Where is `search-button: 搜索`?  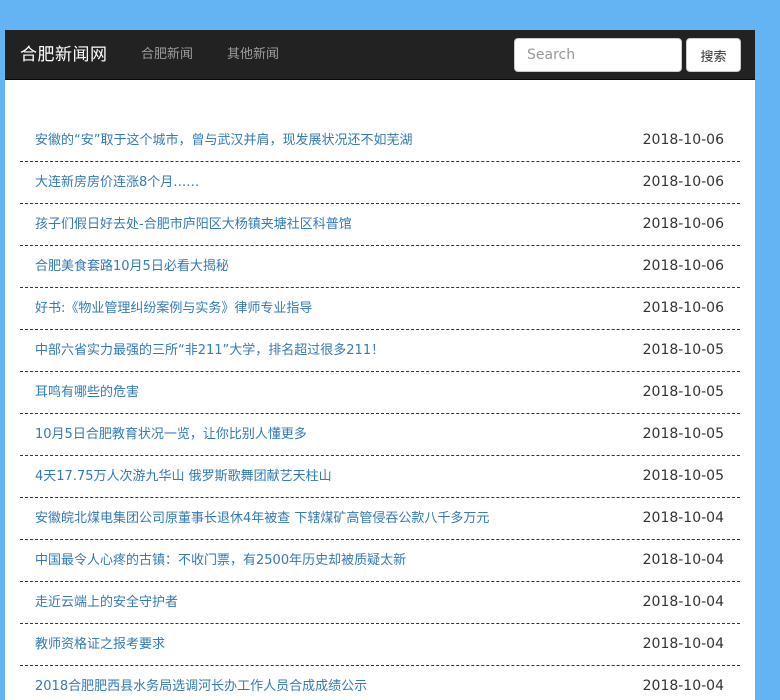
search-button: 搜索 is located at coordinates (713, 55).